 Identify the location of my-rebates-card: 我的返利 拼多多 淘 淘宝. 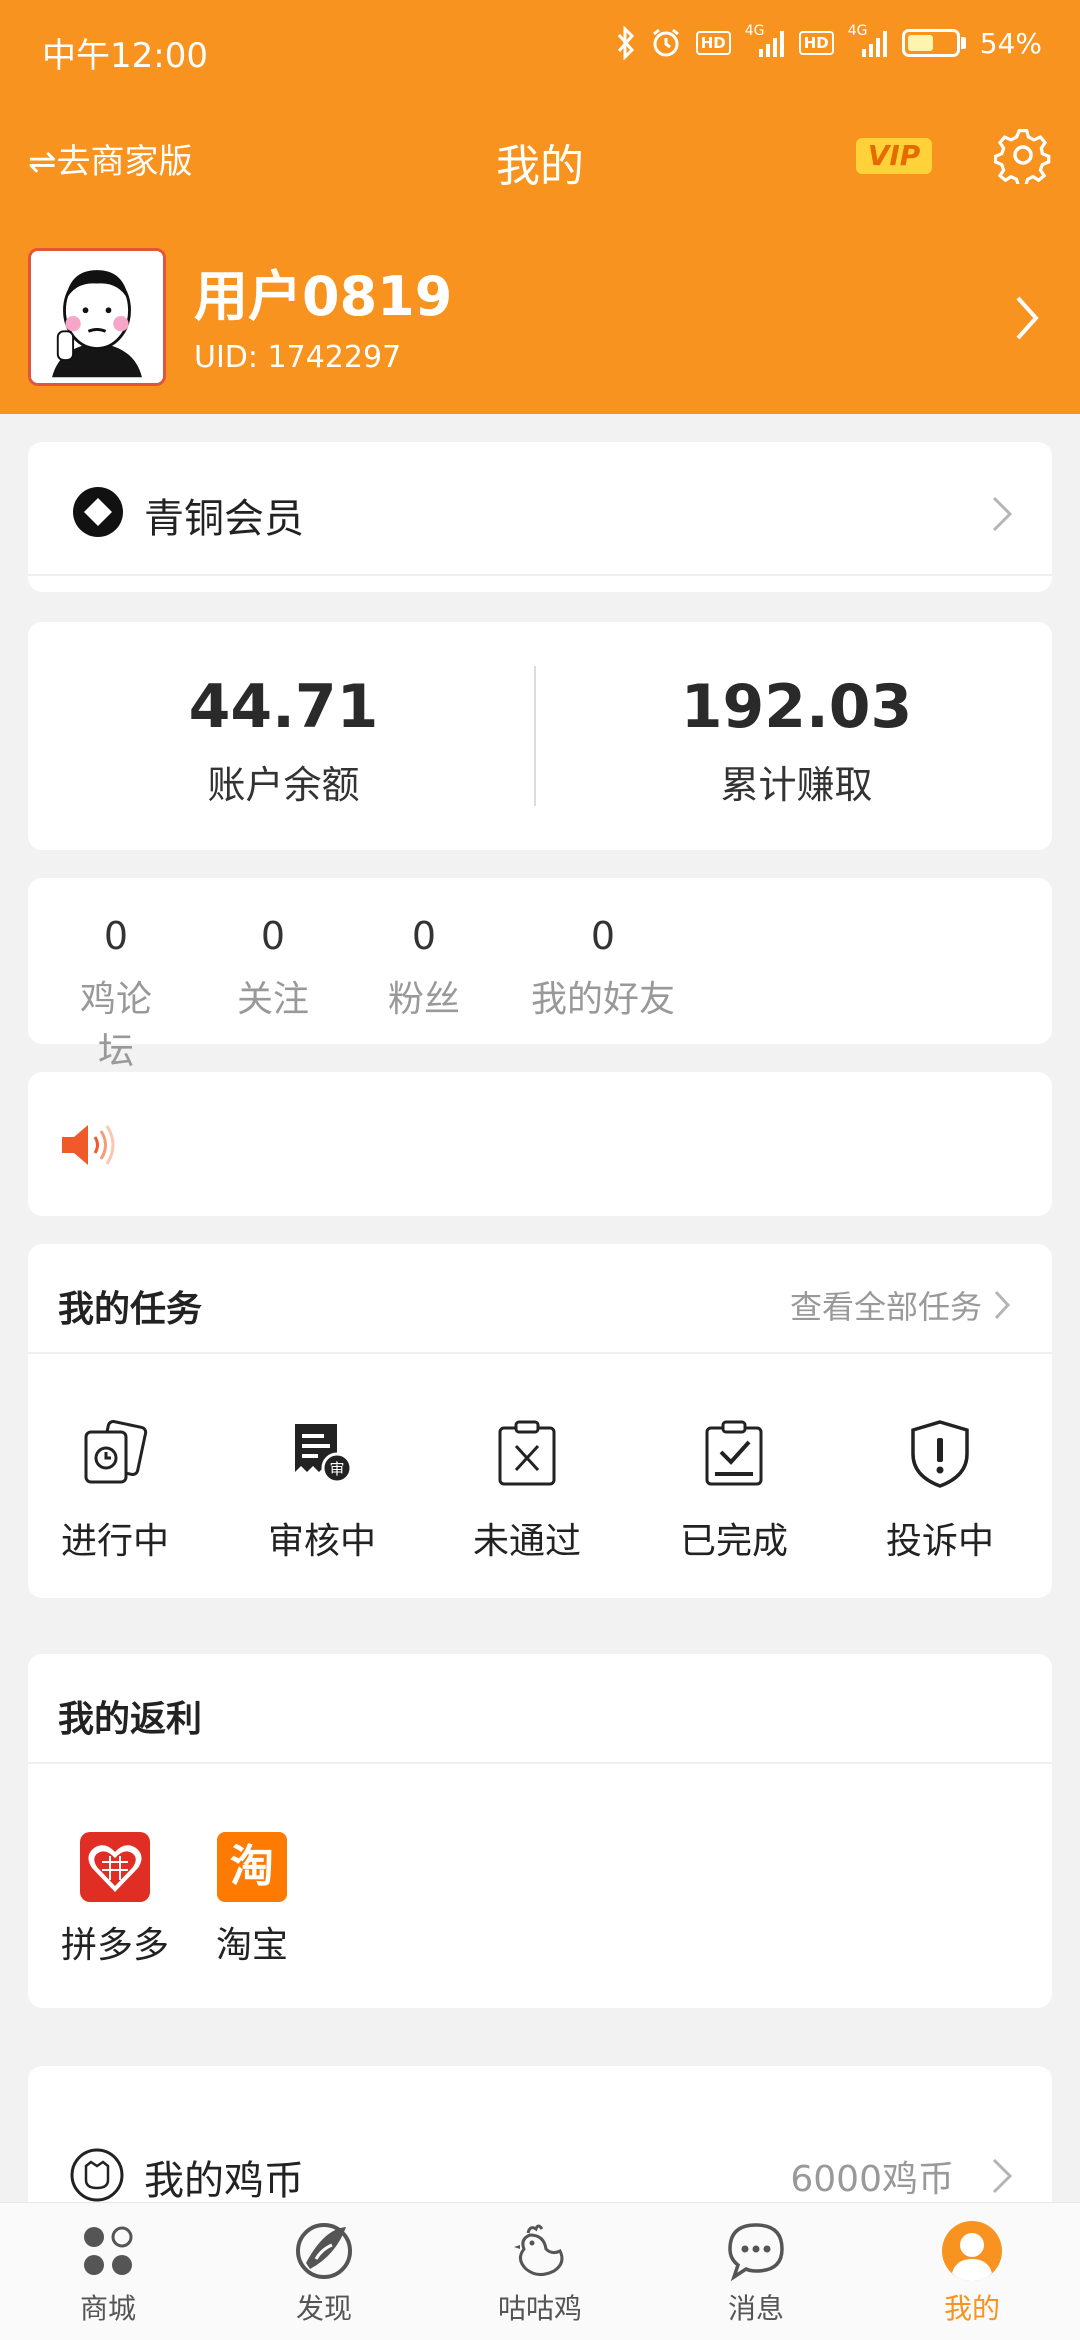
(540, 1831).